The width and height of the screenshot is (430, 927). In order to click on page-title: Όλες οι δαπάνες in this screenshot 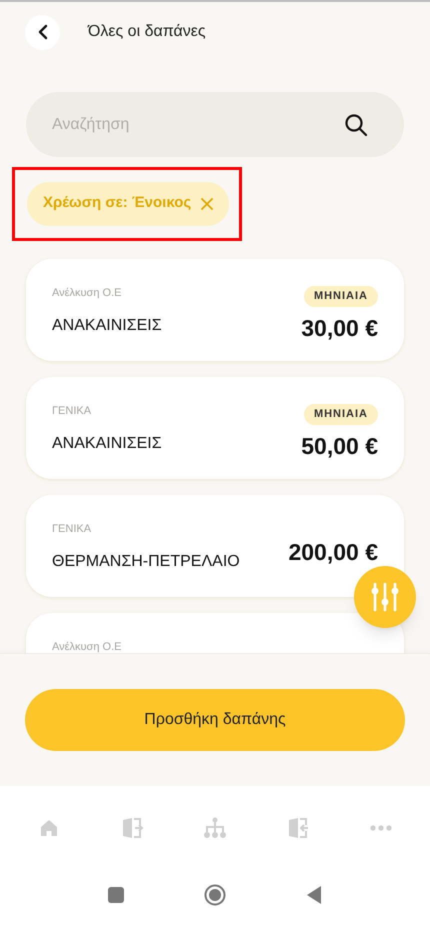, I will do `click(147, 32)`.